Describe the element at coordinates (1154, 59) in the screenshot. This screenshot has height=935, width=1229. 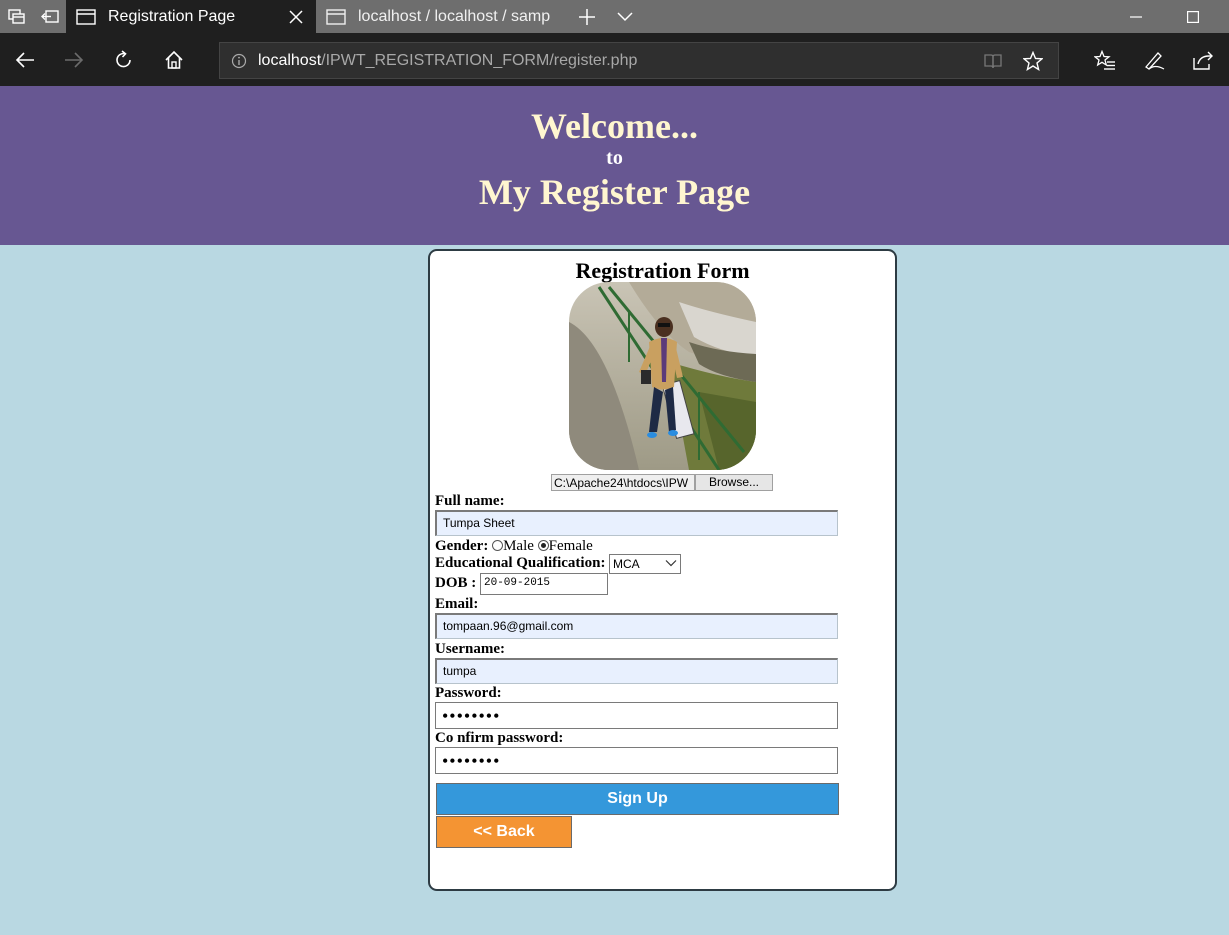
I see `pen-notes-icon` at that location.